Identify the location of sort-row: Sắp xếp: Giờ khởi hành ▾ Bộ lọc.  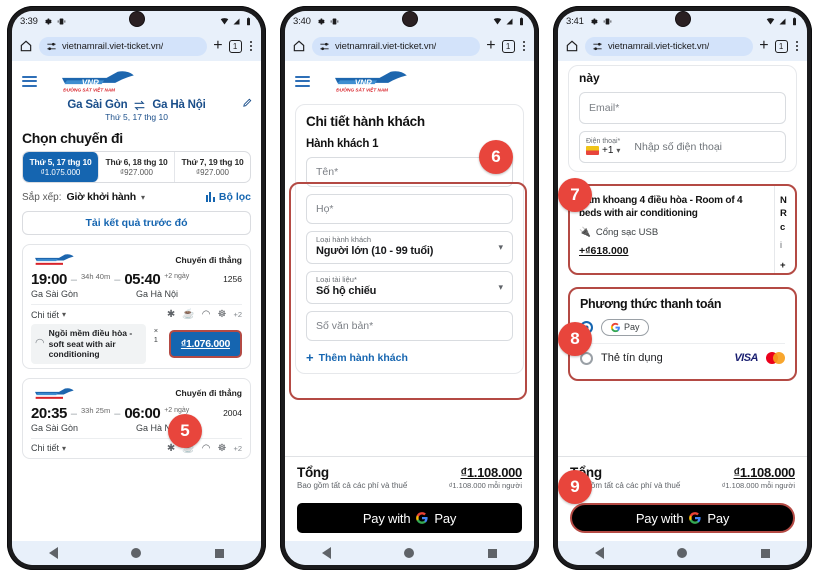
(136, 195).